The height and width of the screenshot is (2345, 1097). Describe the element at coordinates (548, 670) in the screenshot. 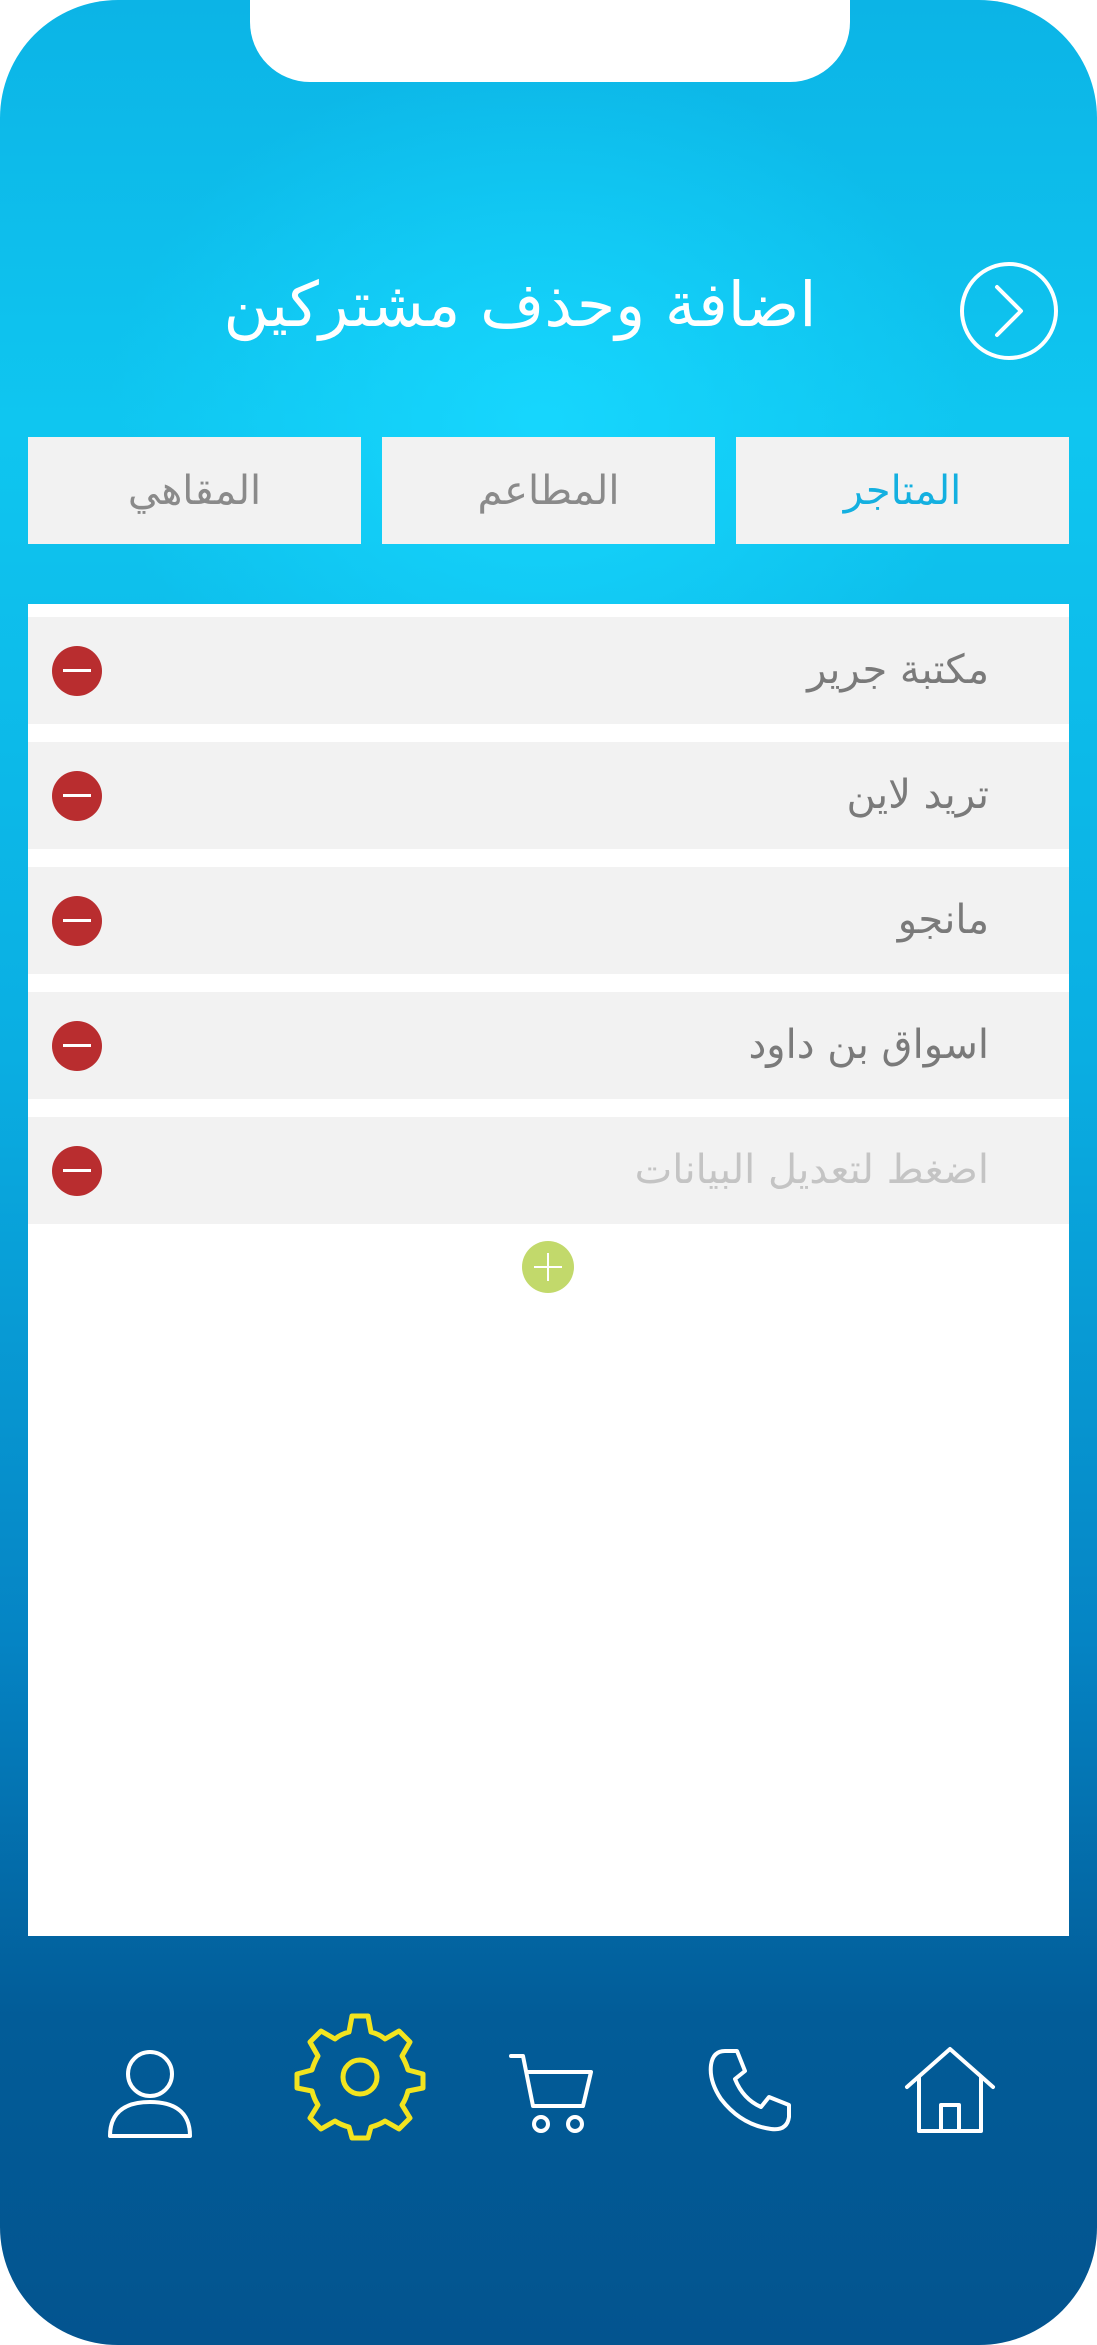

I see `list-item: مكتبة جرير` at that location.